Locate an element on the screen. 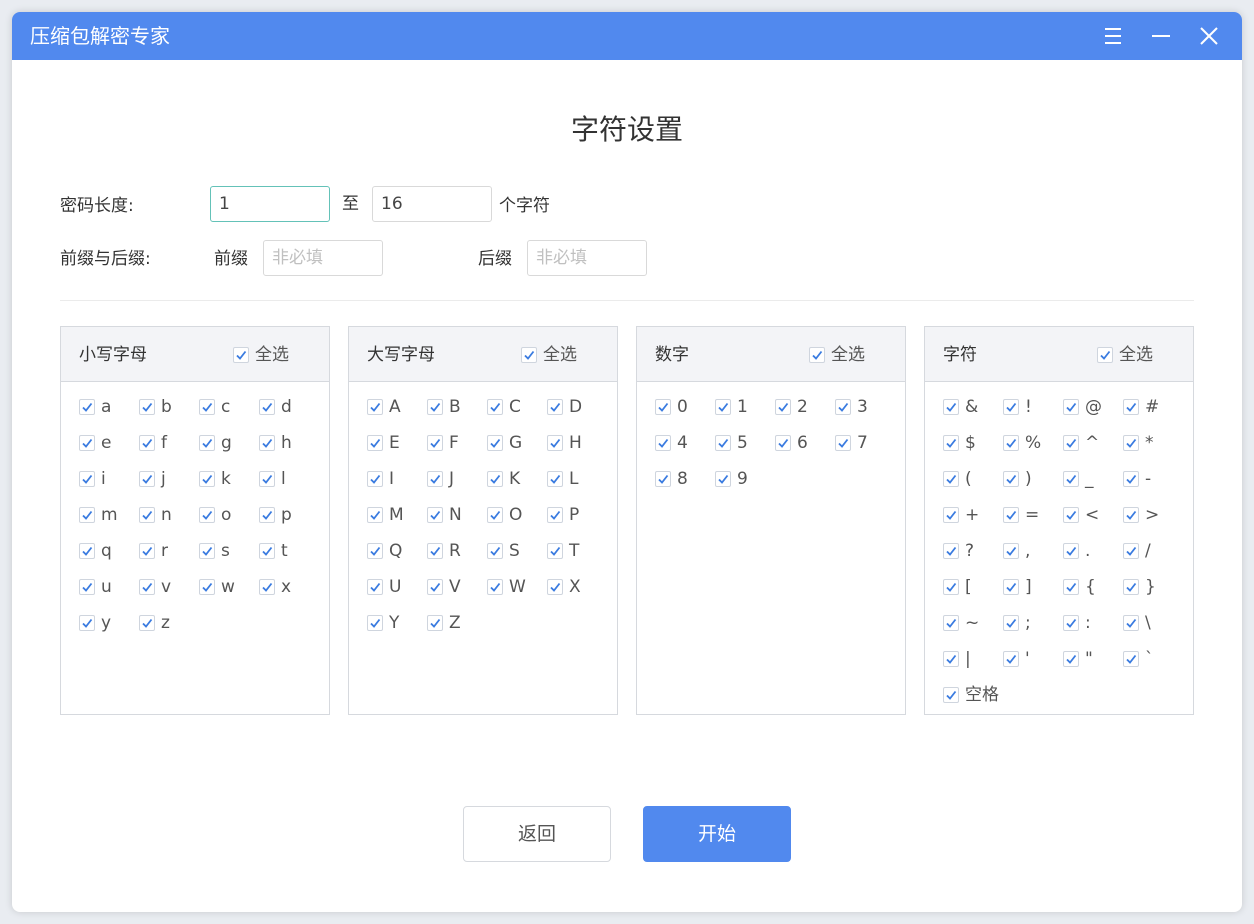 The width and height of the screenshot is (1254, 924). char-option: x is located at coordinates (287, 587).